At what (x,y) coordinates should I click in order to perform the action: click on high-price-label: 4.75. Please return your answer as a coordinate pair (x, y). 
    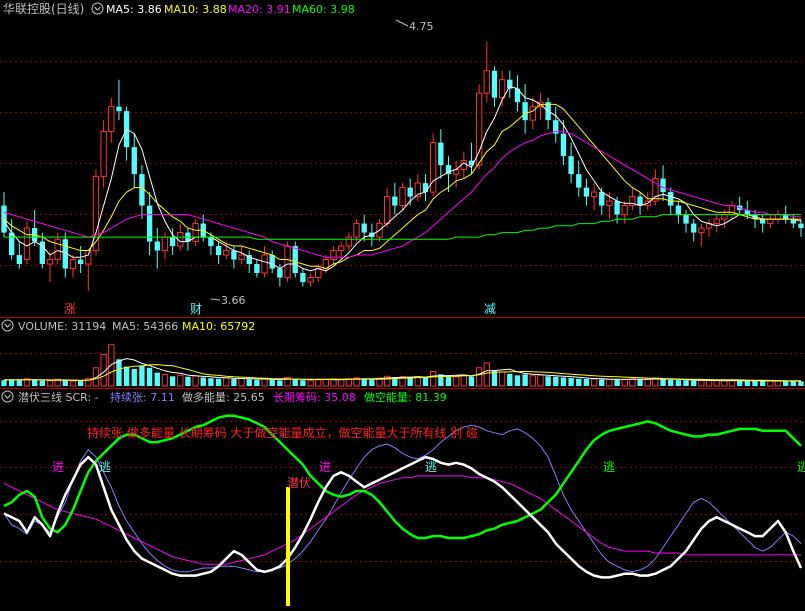
    Looking at the image, I should click on (421, 26).